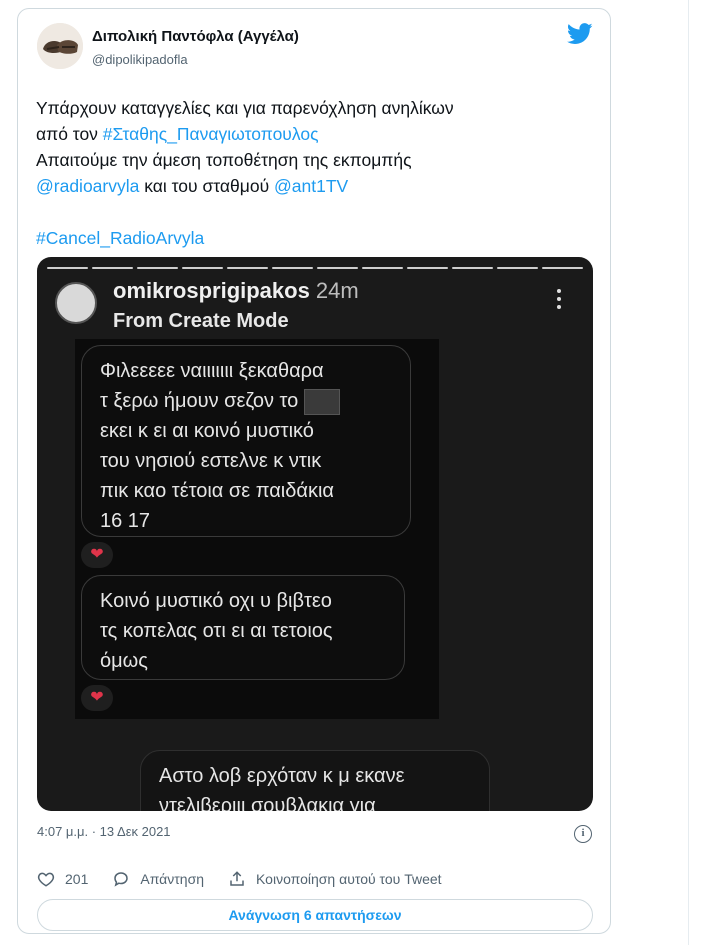  What do you see at coordinates (87, 186) in the screenshot?
I see `mention-link: @radioarvyla` at bounding box center [87, 186].